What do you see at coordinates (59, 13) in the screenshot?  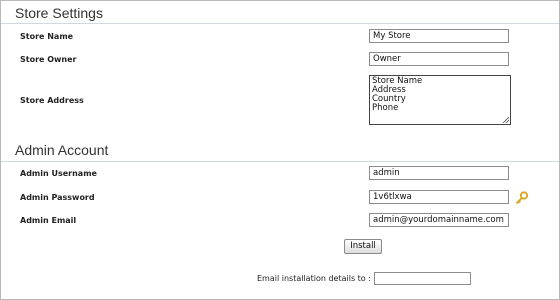 I see `store-settings-heading: Store Settings` at bounding box center [59, 13].